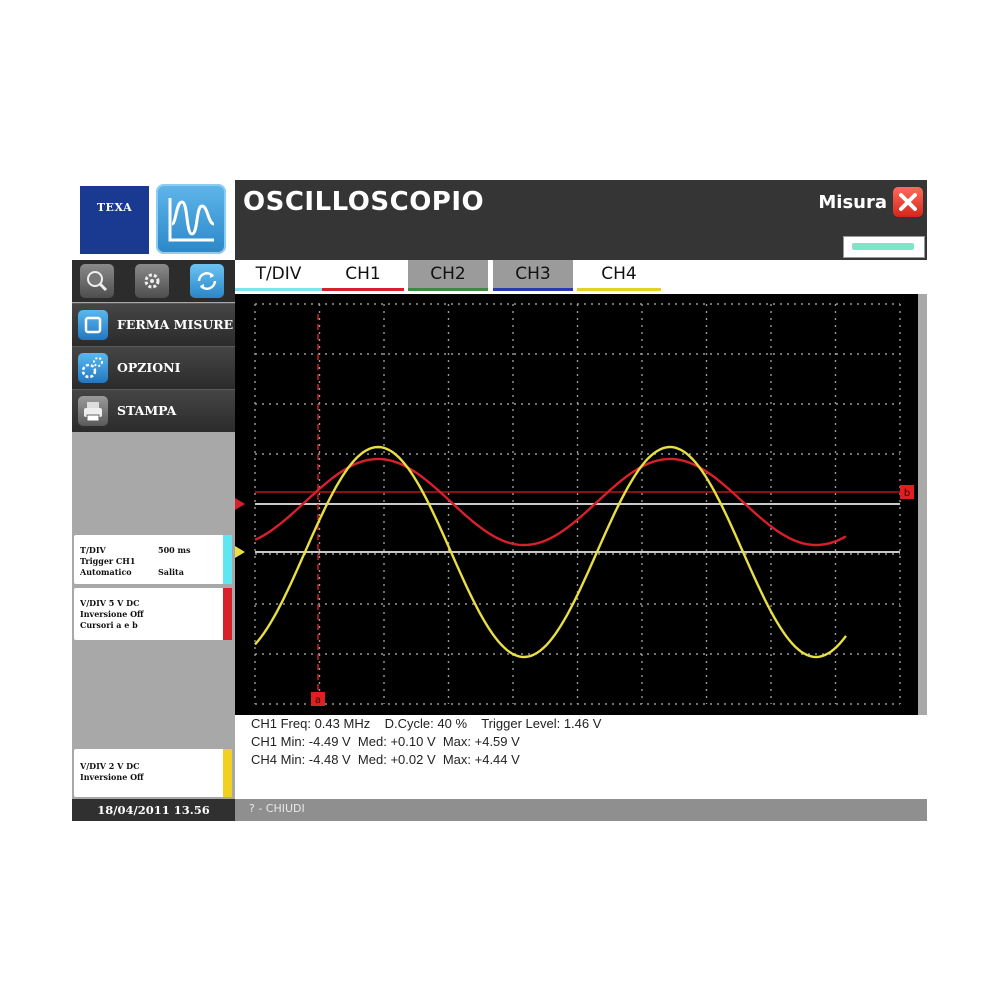 This screenshot has width=1000, height=1000. What do you see at coordinates (240, 552) in the screenshot?
I see `ch4-ground-marker` at bounding box center [240, 552].